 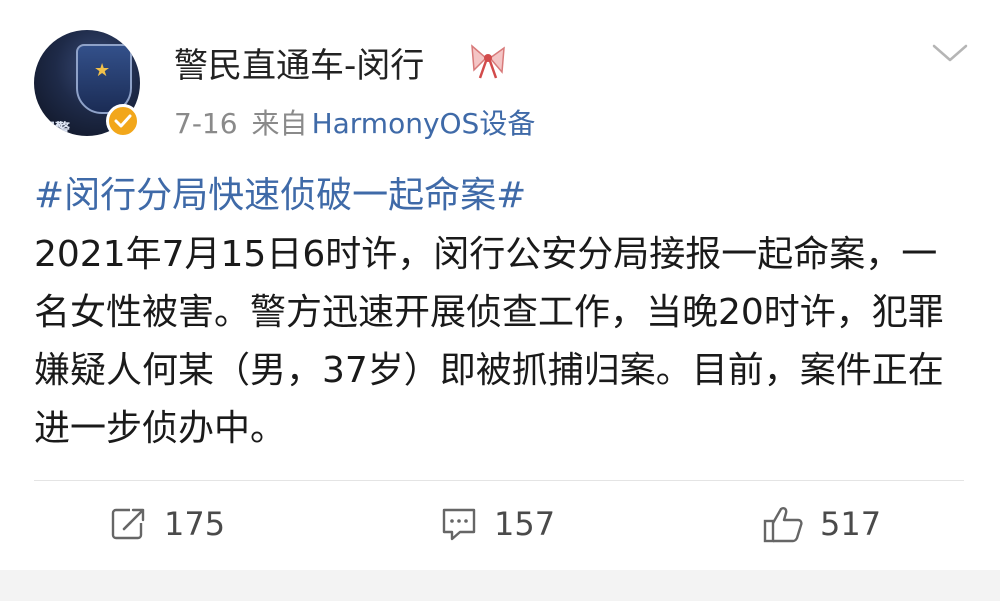 What do you see at coordinates (280, 192) in the screenshot?
I see `hashtag-link: #闵行分局快速侦破一起命案#` at bounding box center [280, 192].